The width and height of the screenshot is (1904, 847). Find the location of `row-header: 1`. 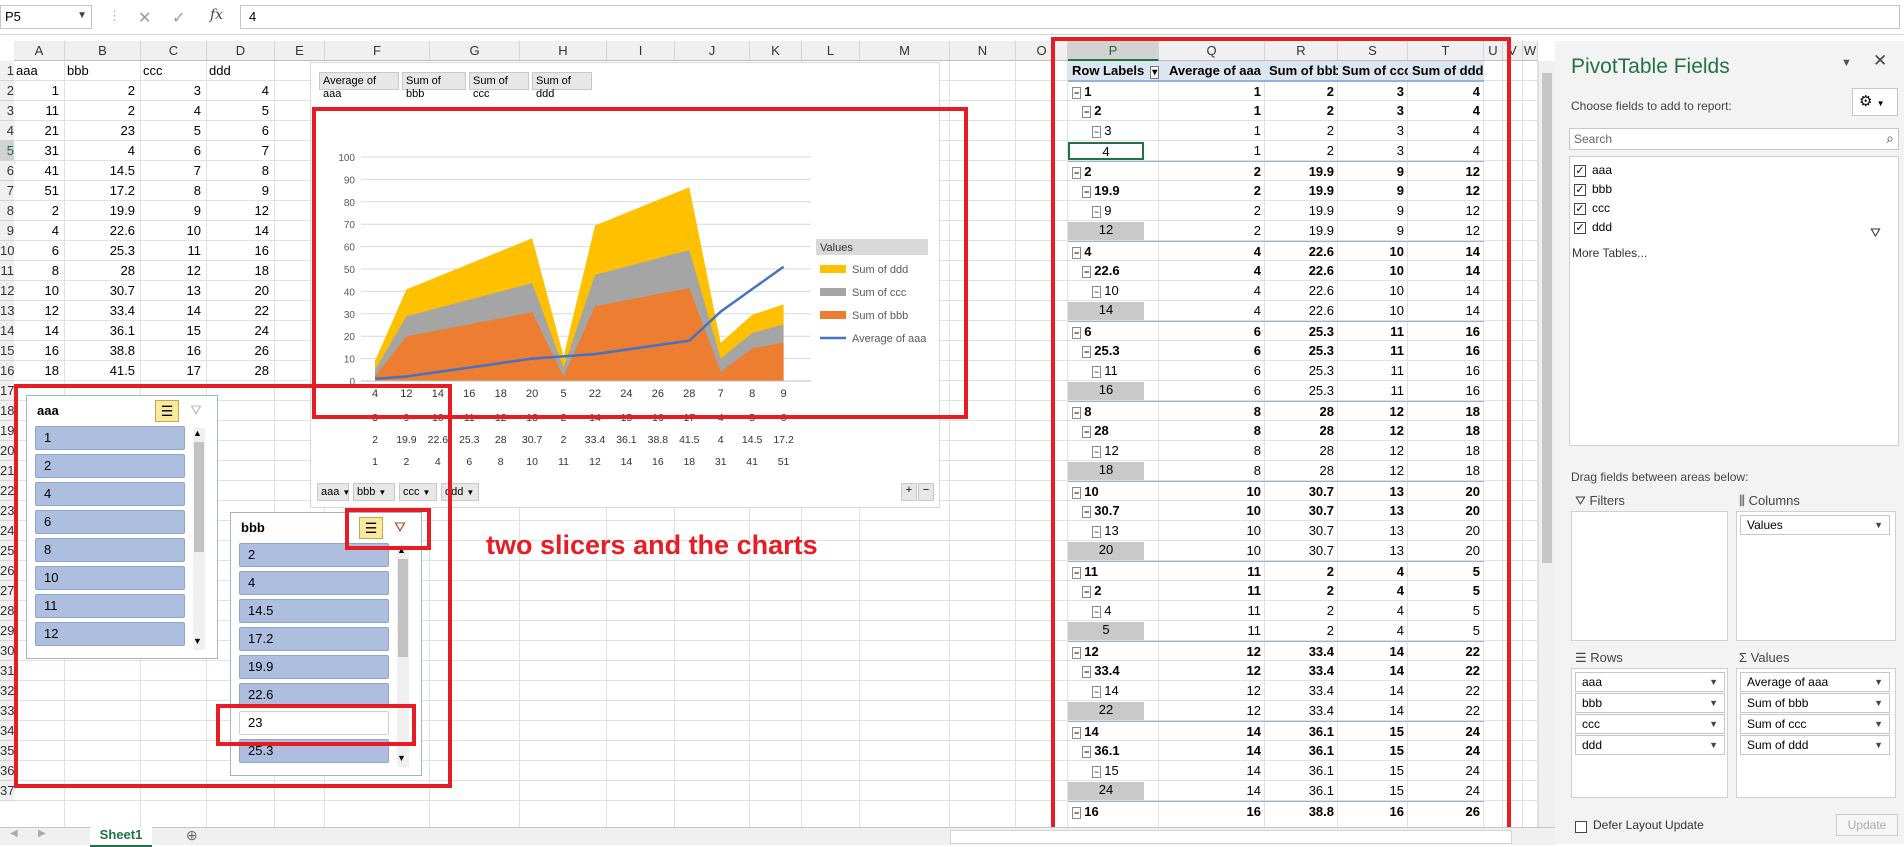

row-header: 1 is located at coordinates (7, 71).